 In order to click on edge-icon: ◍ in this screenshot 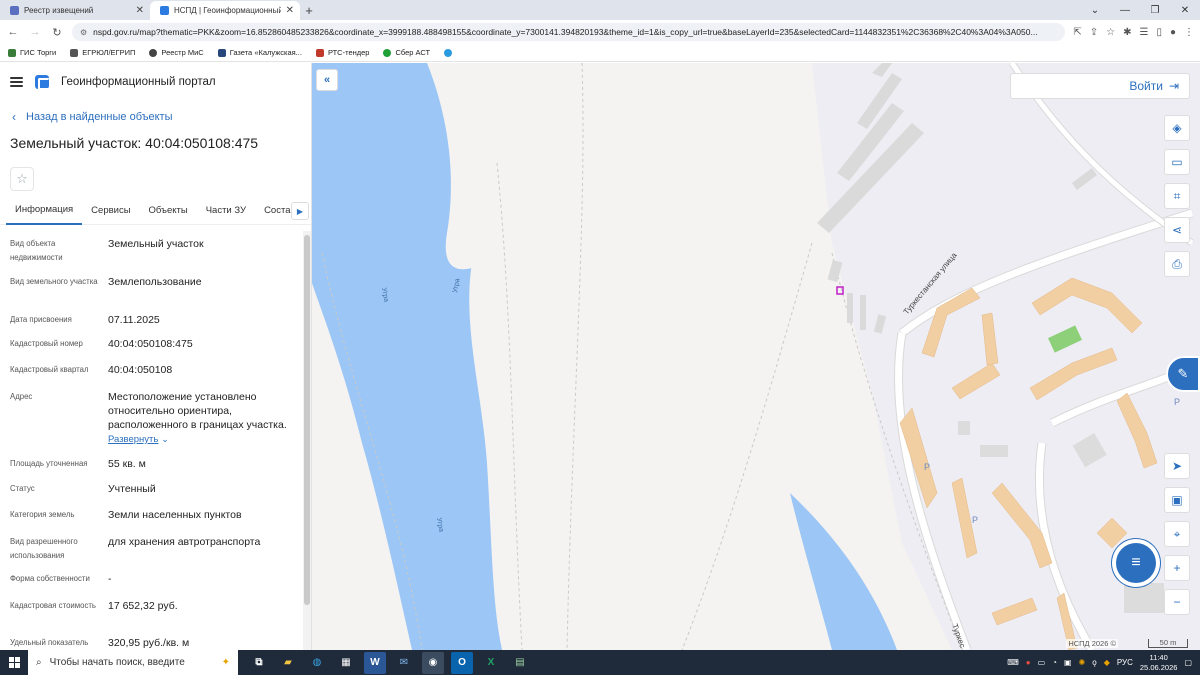, I will do `click(317, 663)`.